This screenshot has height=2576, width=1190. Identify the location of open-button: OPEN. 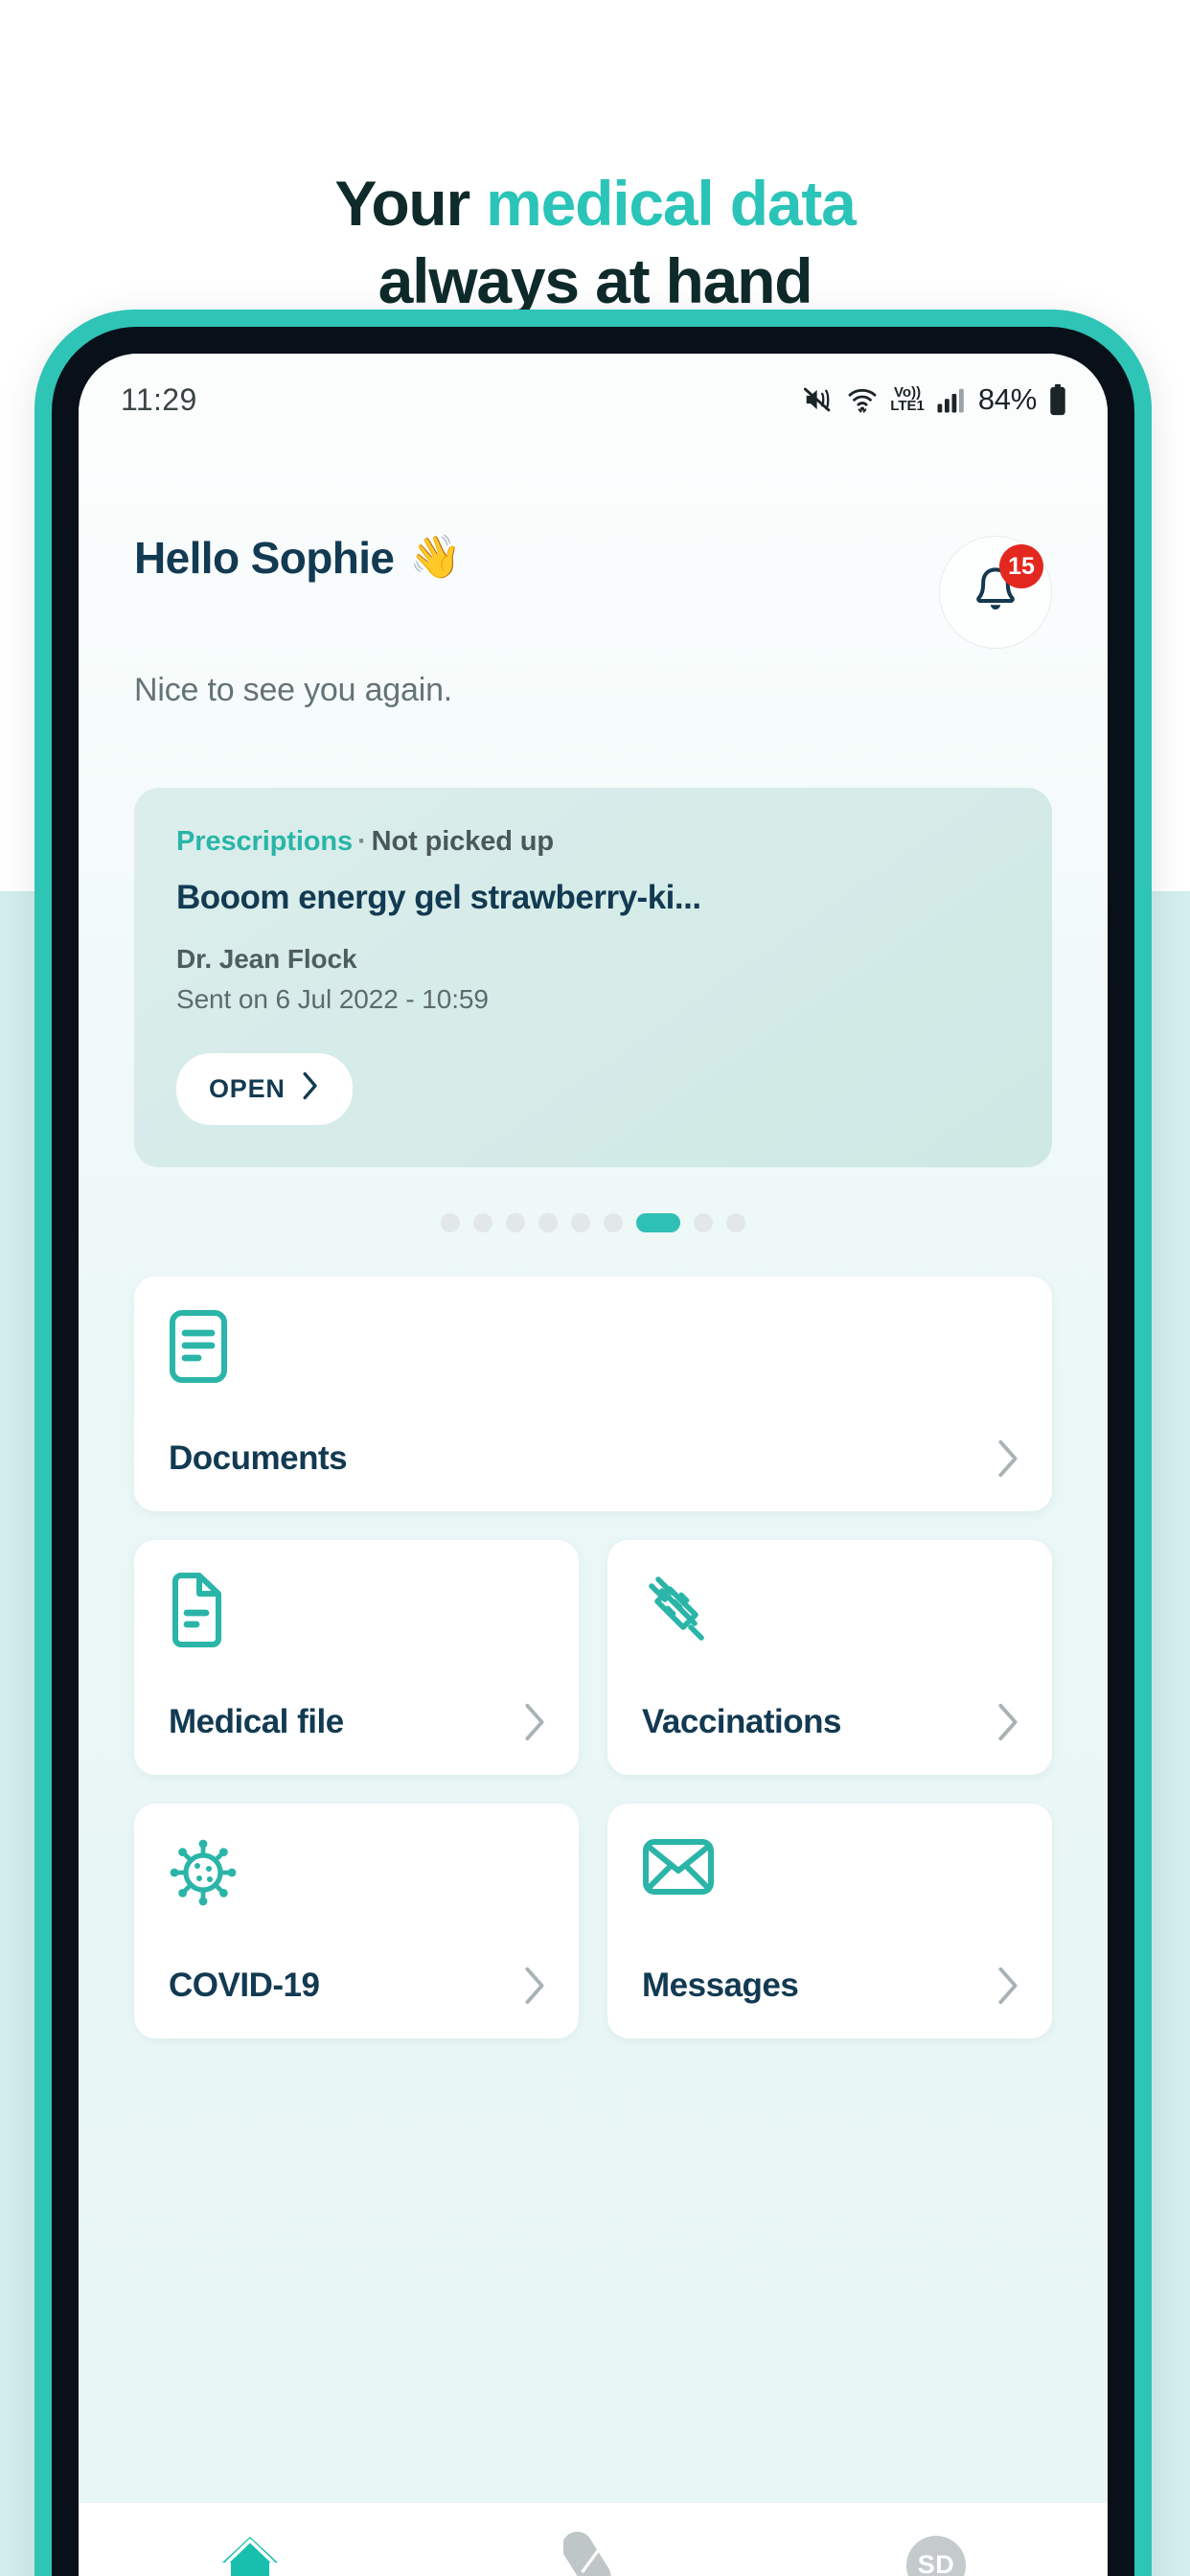
(264, 1089).